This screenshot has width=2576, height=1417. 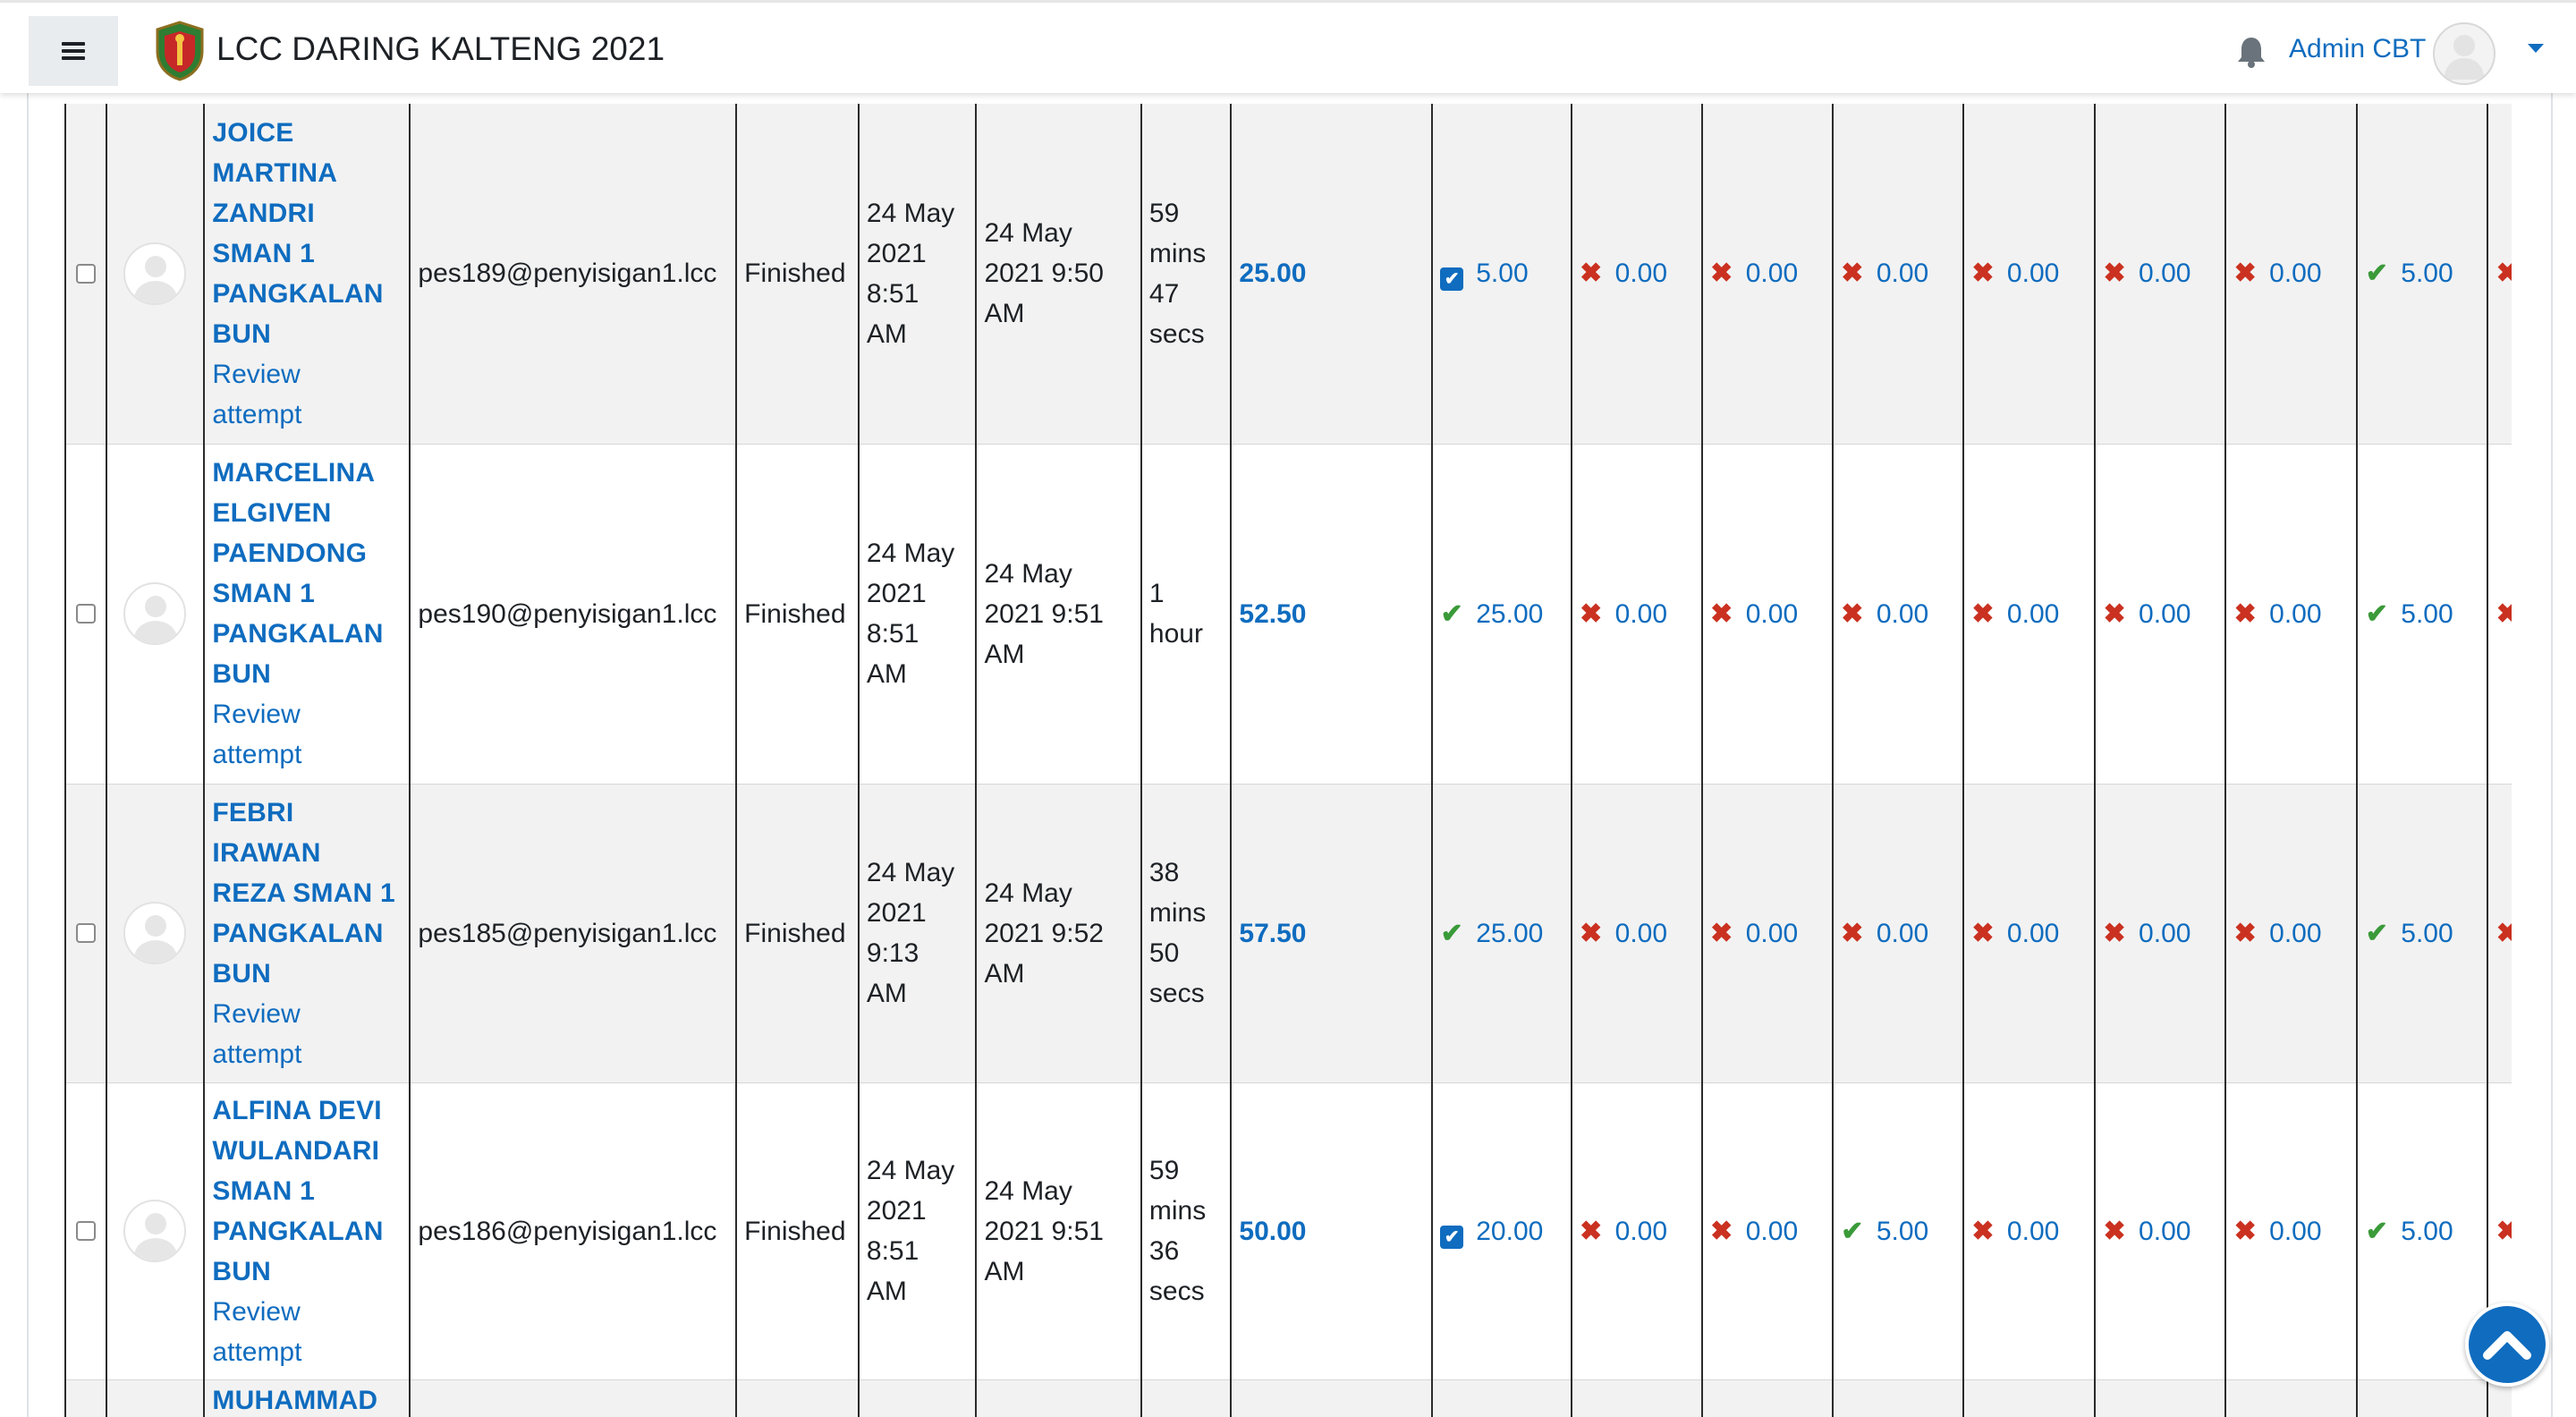 What do you see at coordinates (2464, 54) in the screenshot?
I see `user-avatar` at bounding box center [2464, 54].